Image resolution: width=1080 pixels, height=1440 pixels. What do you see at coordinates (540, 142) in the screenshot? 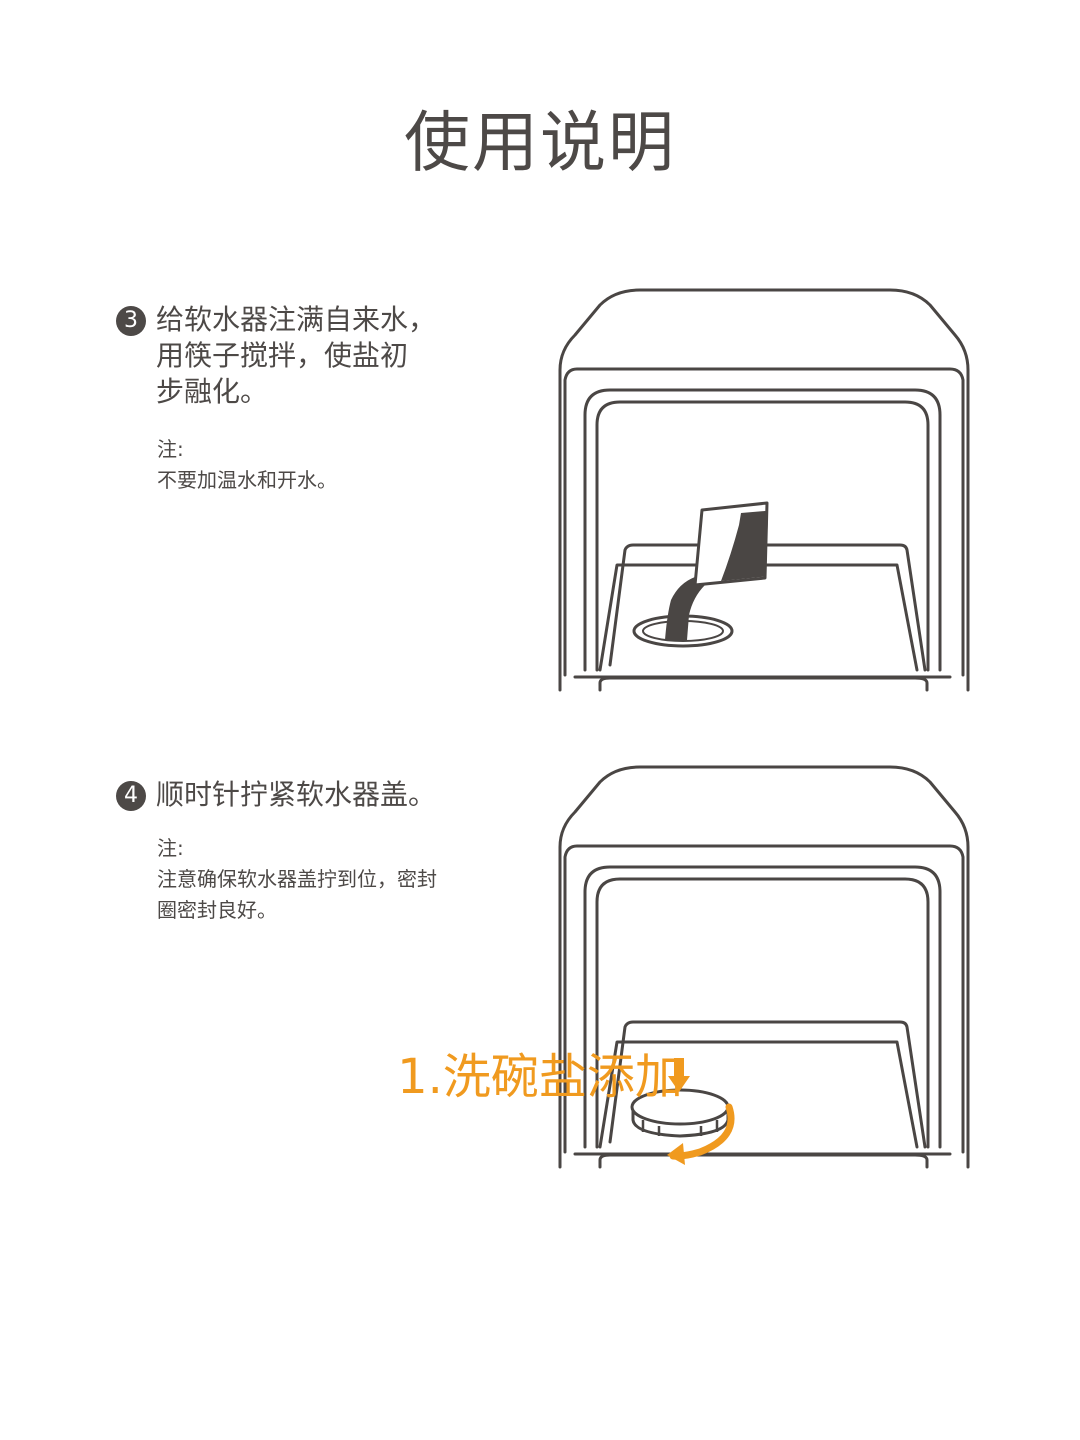
I see `page-title: 使用说明` at bounding box center [540, 142].